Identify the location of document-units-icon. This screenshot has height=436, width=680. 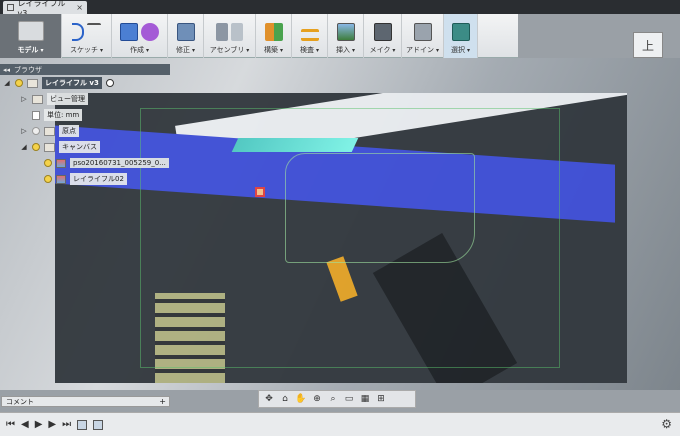
(36, 115).